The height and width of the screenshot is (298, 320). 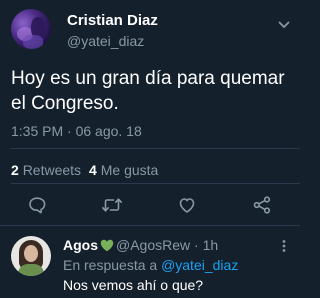 I want to click on retweet-icon, so click(x=112, y=205).